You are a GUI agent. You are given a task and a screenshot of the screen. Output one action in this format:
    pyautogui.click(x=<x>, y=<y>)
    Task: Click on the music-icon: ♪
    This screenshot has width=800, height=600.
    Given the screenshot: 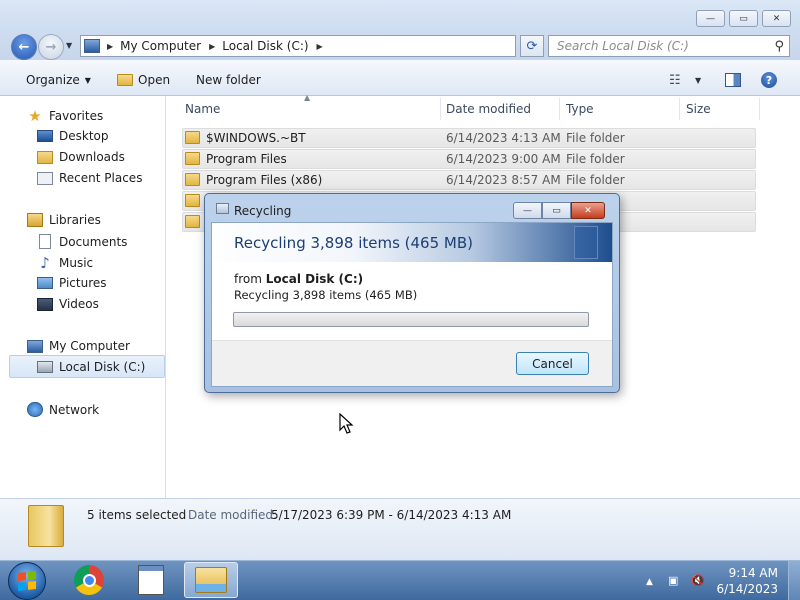 What is the action you would take?
    pyautogui.click(x=45, y=262)
    